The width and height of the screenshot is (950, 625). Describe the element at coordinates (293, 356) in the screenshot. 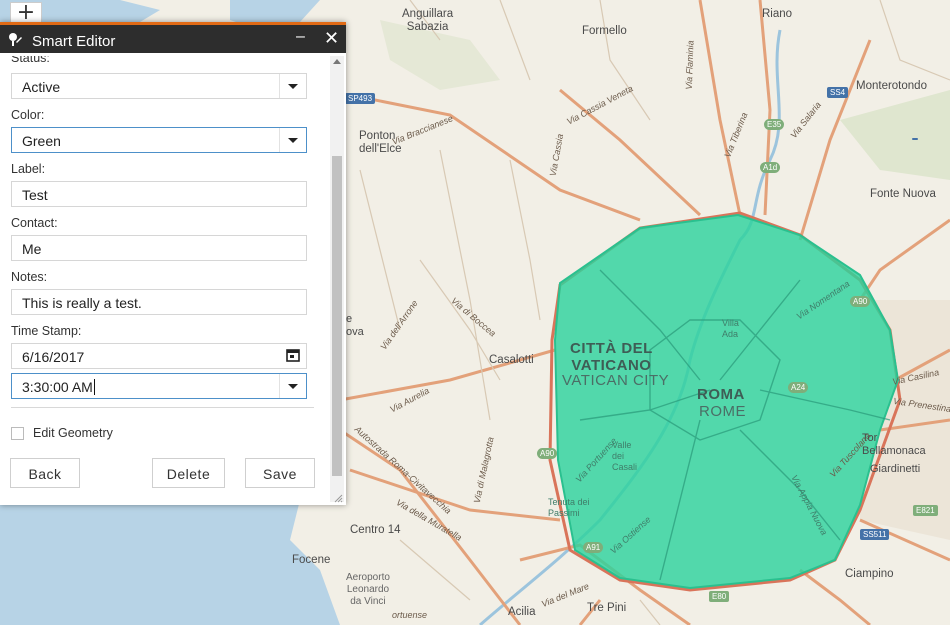

I see `calendar-icon` at that location.